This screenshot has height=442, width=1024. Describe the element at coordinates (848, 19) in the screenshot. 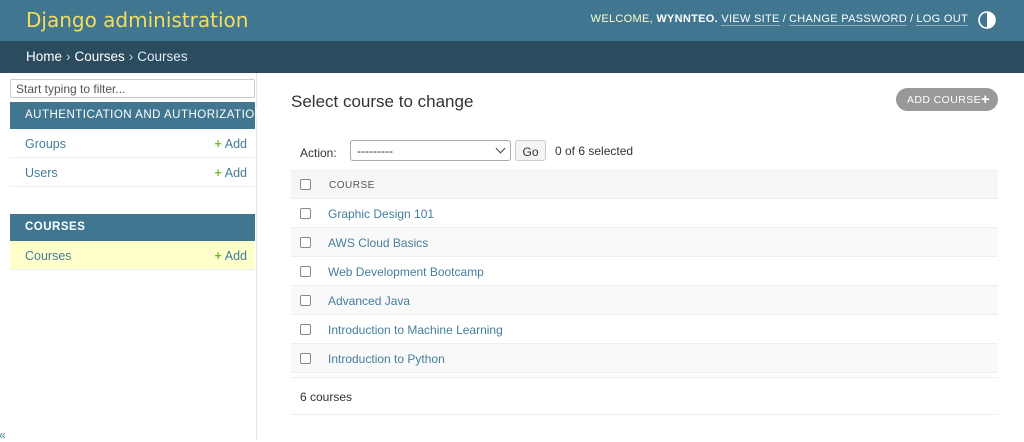

I see `change-password-link: Change password` at that location.